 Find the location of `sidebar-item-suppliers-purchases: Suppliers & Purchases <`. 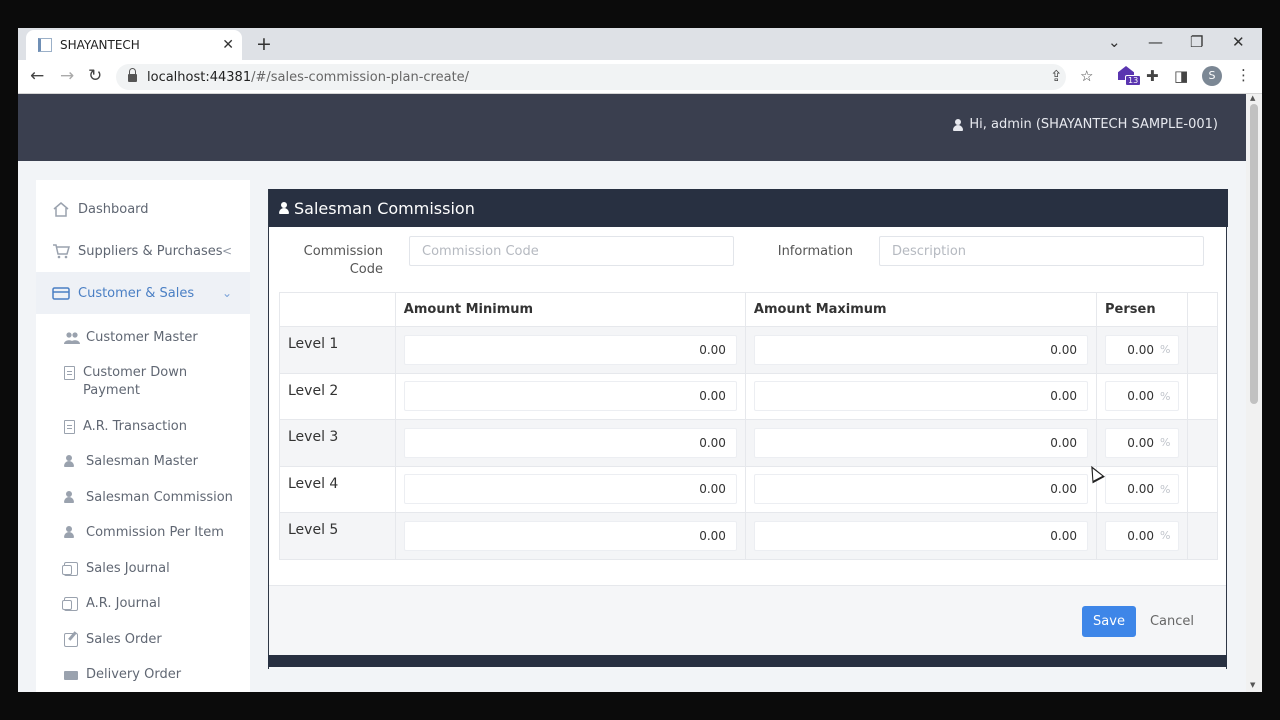

sidebar-item-suppliers-purchases: Suppliers & Purchases < is located at coordinates (143, 251).